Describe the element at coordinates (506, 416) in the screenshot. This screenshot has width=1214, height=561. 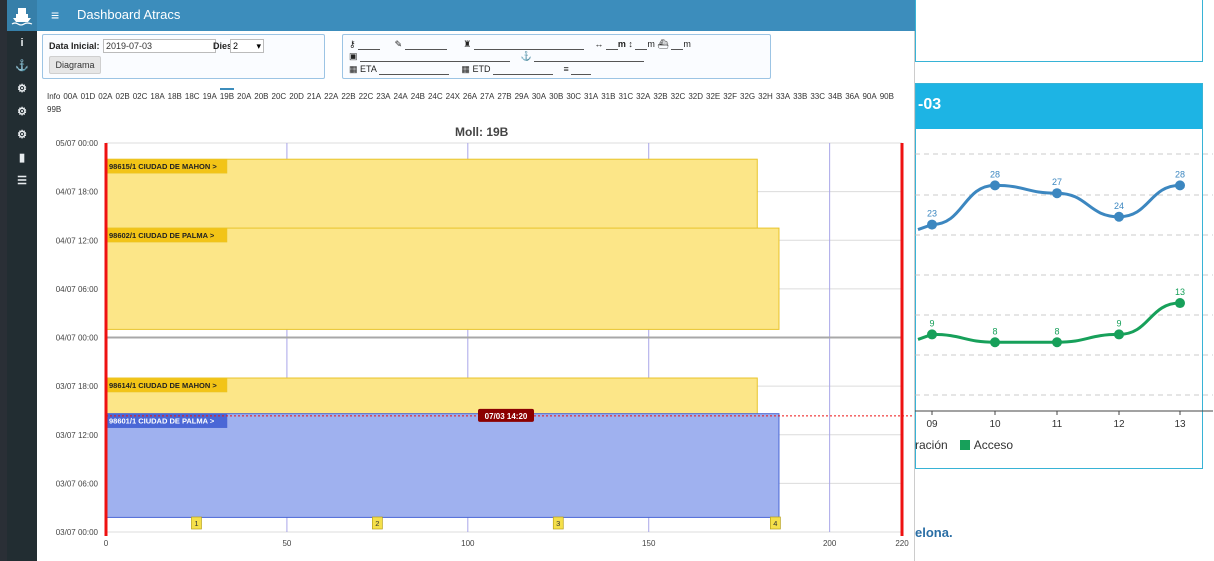
I see `current-time-label: 07/03 14:20` at that location.